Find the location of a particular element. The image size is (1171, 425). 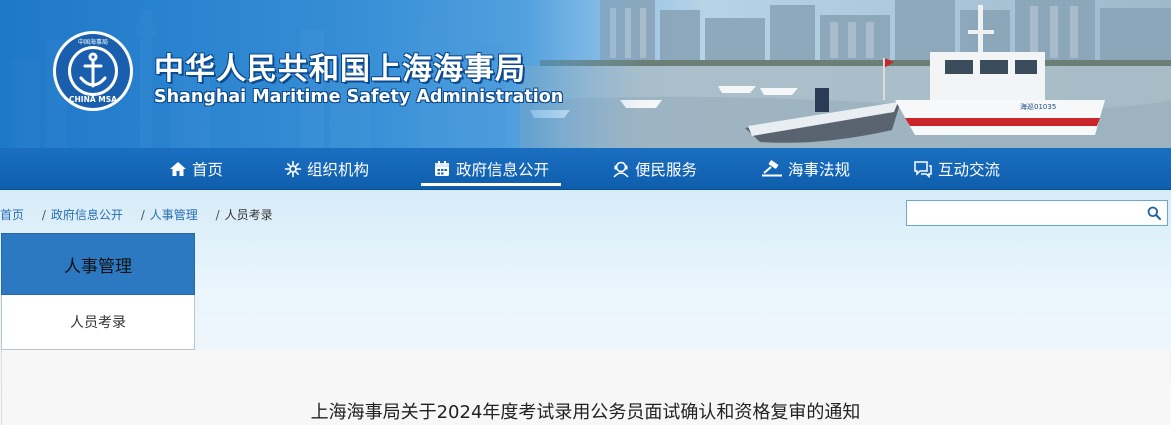

breadcrumb-home: 首页 is located at coordinates (12, 215).